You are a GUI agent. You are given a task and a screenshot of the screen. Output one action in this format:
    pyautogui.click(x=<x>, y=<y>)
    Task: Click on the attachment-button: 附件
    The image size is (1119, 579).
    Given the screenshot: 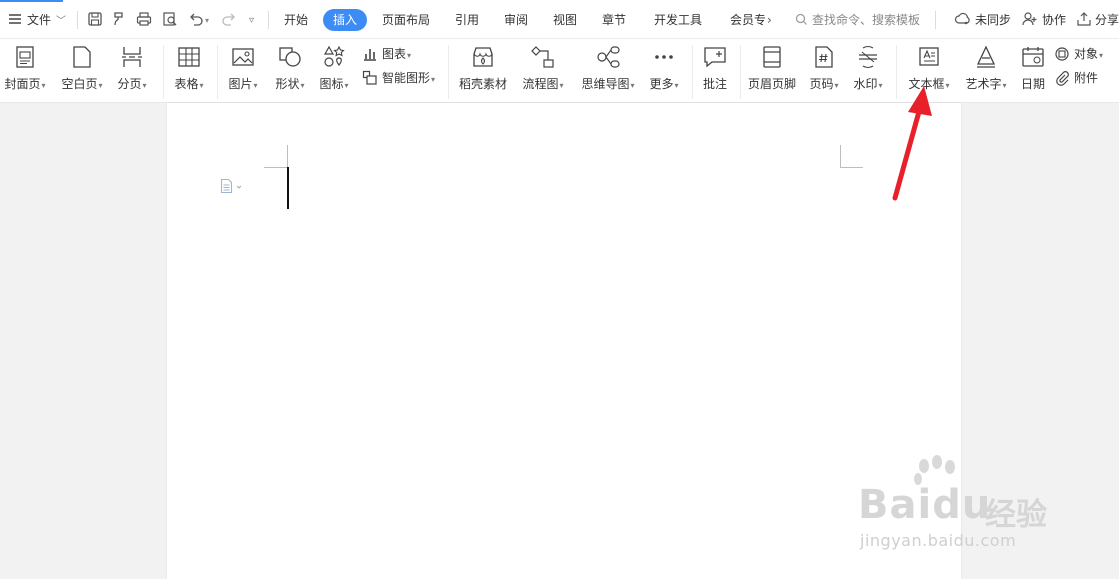 What is the action you would take?
    pyautogui.click(x=1076, y=78)
    